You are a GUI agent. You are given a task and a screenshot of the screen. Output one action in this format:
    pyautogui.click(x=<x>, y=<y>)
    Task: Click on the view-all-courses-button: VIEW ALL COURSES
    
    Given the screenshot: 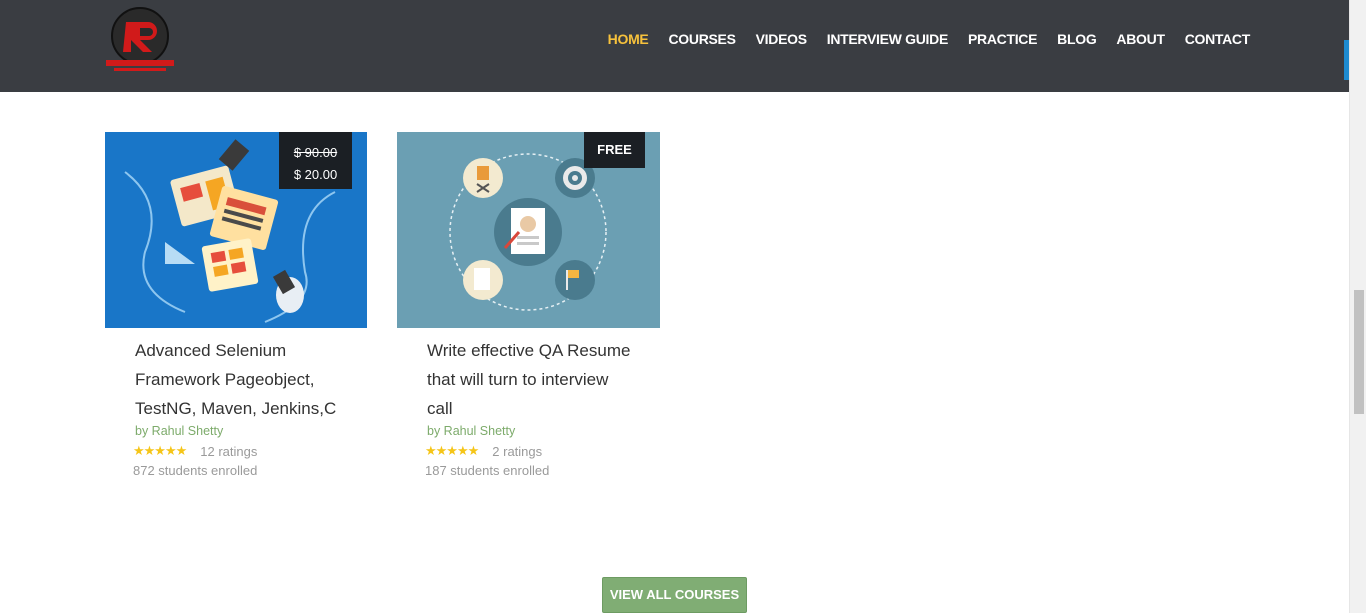 What is the action you would take?
    pyautogui.click(x=674, y=595)
    